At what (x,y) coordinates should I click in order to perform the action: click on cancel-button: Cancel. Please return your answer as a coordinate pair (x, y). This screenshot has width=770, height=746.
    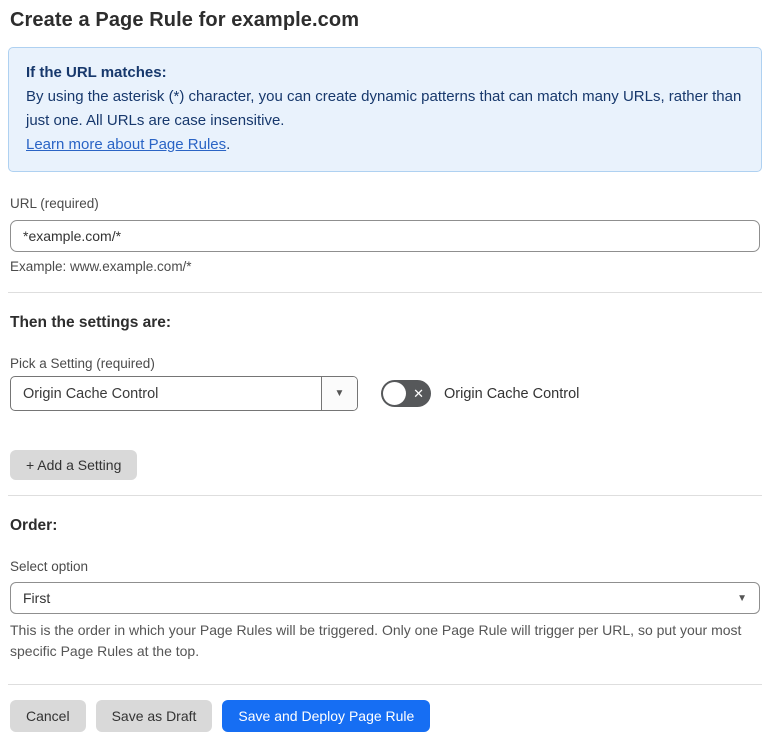
    Looking at the image, I should click on (48, 716).